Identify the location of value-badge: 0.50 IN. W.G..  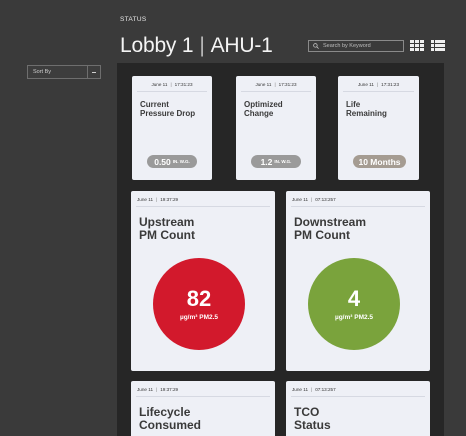
(172, 161).